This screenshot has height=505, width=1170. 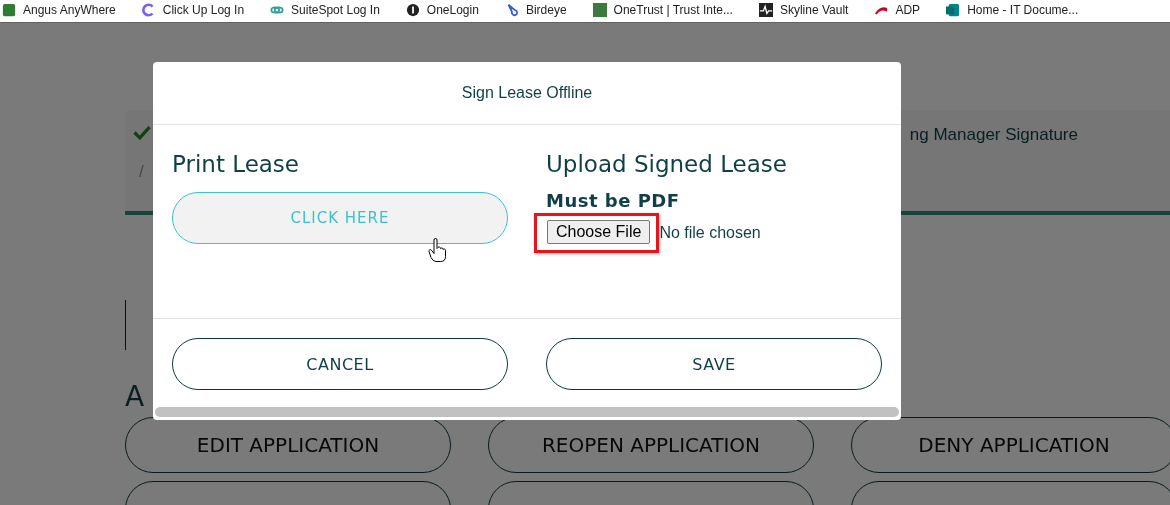 I want to click on modal-title: Sign Lease Offline, so click(x=527, y=93).